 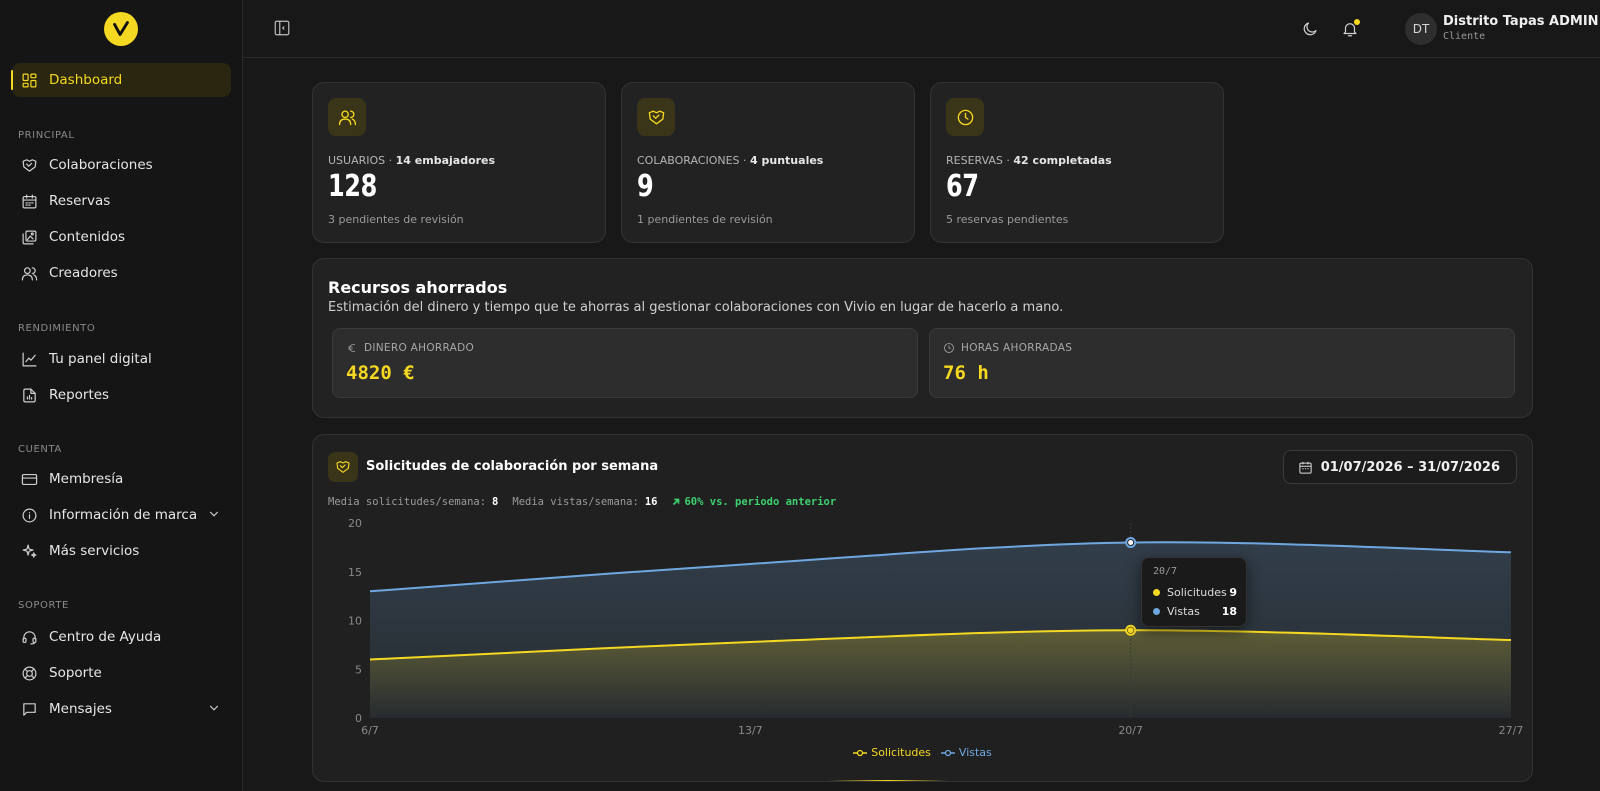 I want to click on y-tick-label: 15, so click(x=355, y=572).